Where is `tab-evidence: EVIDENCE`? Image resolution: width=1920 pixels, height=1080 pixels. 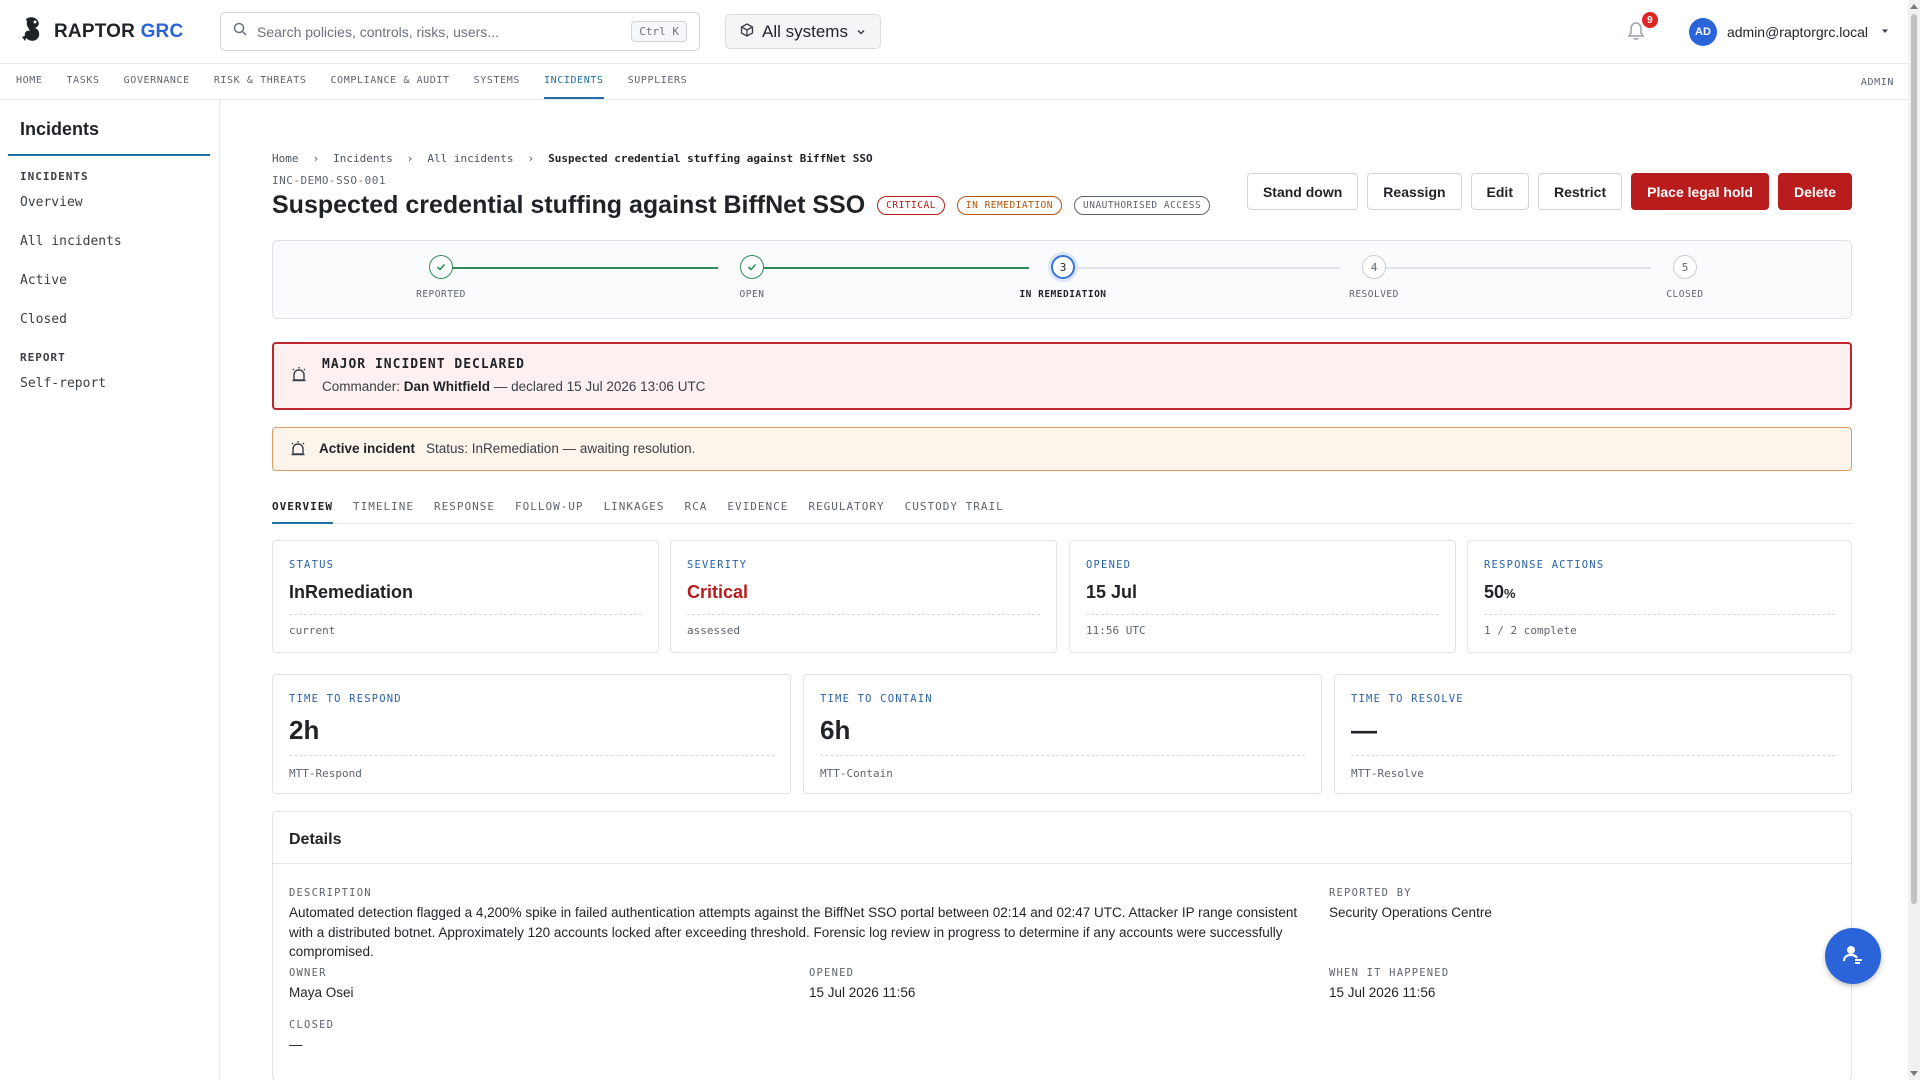 tab-evidence: EVIDENCE is located at coordinates (757, 506).